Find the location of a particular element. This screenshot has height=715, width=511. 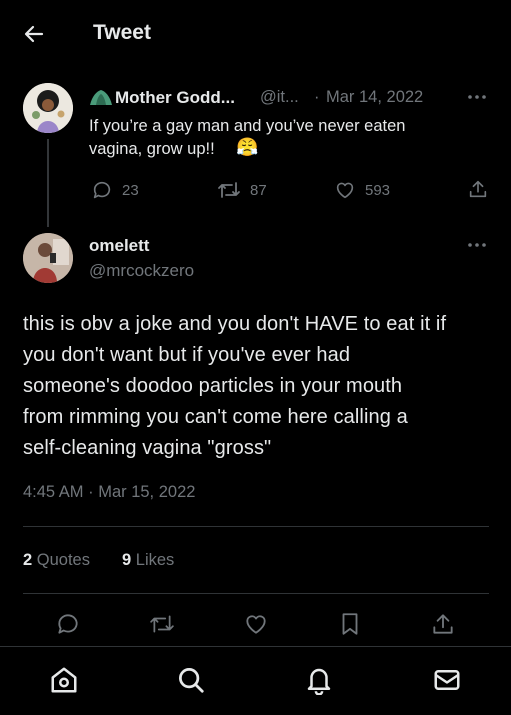

main-avatar is located at coordinates (48, 258).